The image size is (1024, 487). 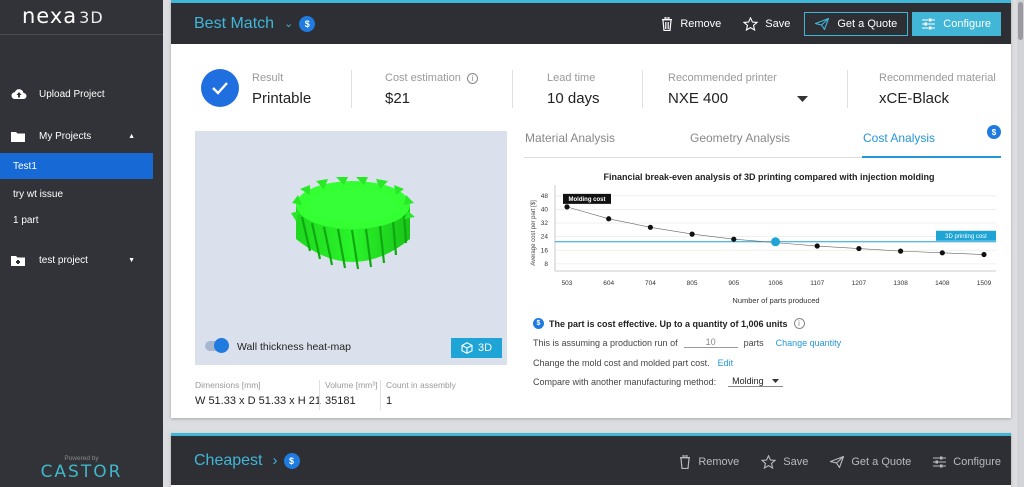 I want to click on chevron-right-icon: ›, so click(x=275, y=460).